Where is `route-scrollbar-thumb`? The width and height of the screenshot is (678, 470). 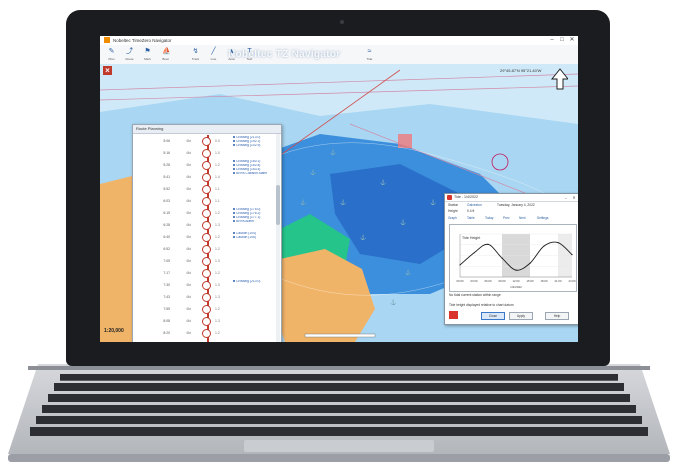
route-scrollbar-thumb is located at coordinates (278, 205).